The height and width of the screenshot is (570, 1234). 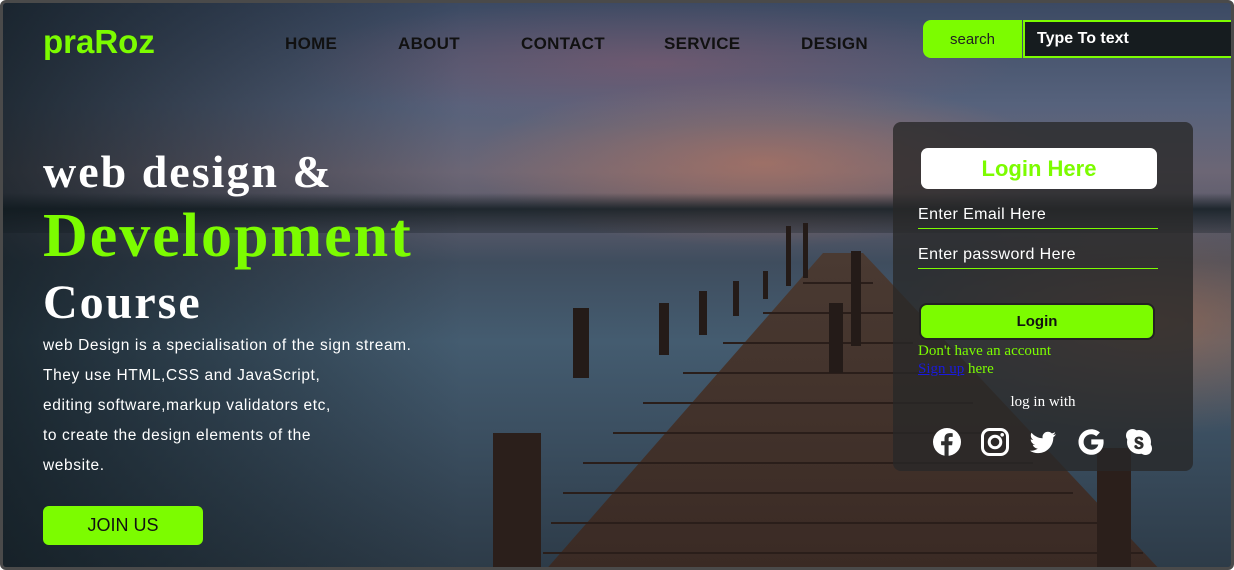 I want to click on hero-heading-line3: Course, so click(x=122, y=302).